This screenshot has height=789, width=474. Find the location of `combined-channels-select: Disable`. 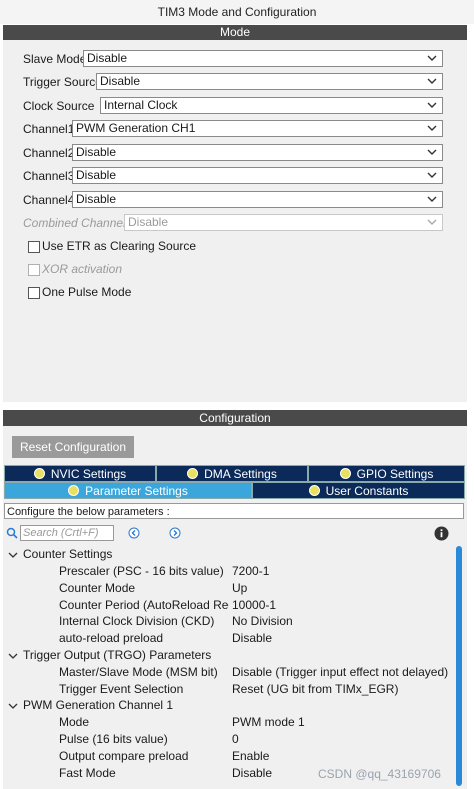

combined-channels-select: Disable is located at coordinates (283, 222).